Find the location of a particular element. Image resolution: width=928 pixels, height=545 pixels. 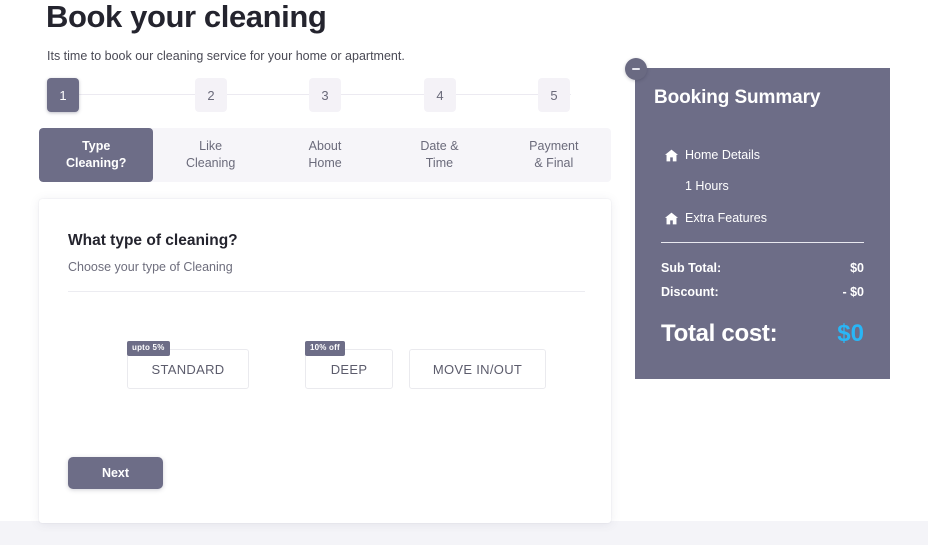

option-deep-badge: 10% off is located at coordinates (325, 348).